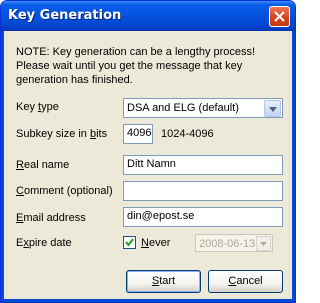  Describe the element at coordinates (64, 191) in the screenshot. I see `comment-label: Comment (optional)` at that location.